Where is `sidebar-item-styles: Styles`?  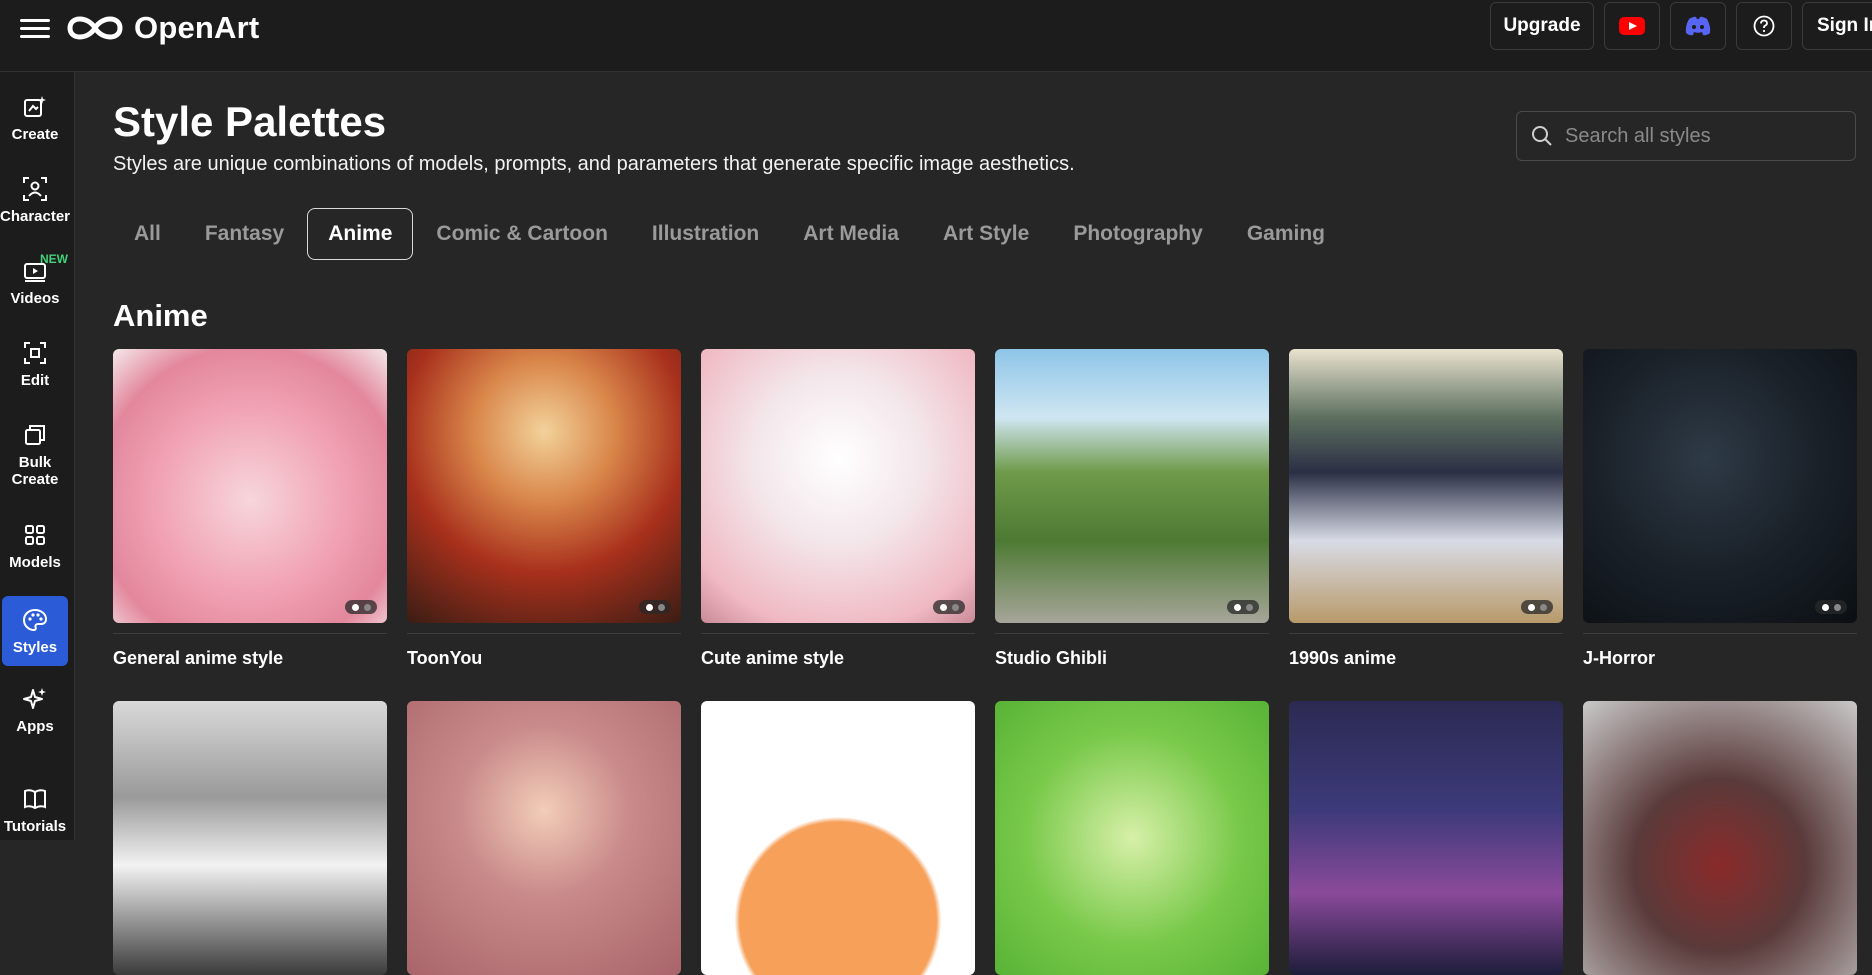
sidebar-item-styles: Styles is located at coordinates (35, 631).